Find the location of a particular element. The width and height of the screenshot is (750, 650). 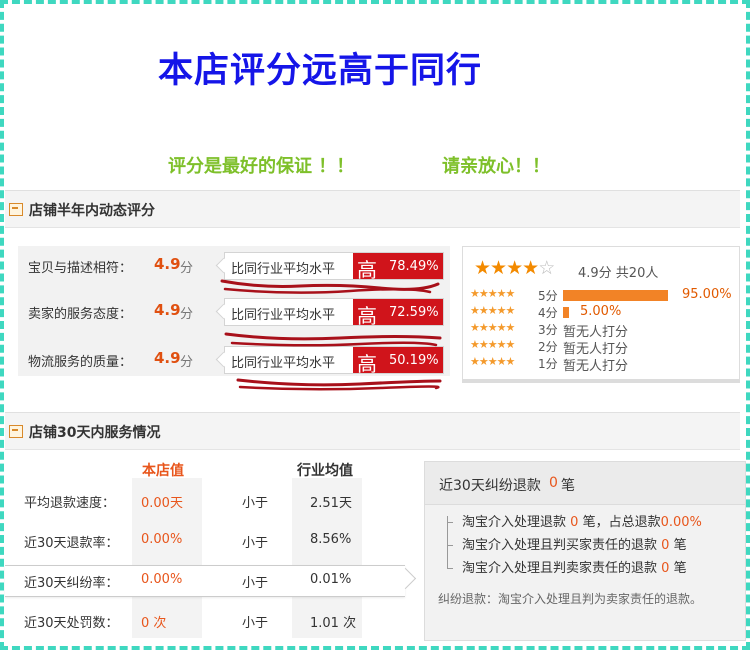

dispute-line: 淘宝介入处理且判买家责任的退款 0 笔 is located at coordinates (574, 543).